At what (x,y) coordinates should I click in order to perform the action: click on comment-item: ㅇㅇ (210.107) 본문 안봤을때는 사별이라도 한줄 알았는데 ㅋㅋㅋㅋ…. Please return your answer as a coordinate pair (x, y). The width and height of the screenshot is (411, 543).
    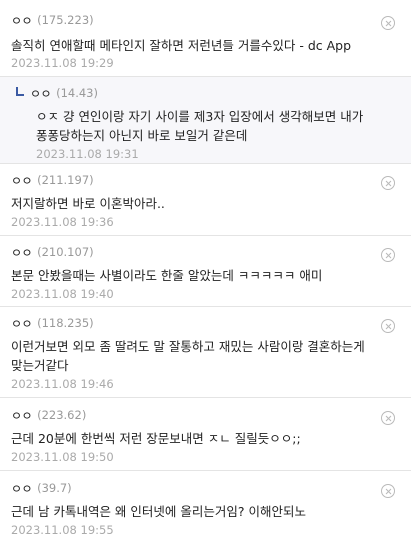
    Looking at the image, I should click on (205, 271).